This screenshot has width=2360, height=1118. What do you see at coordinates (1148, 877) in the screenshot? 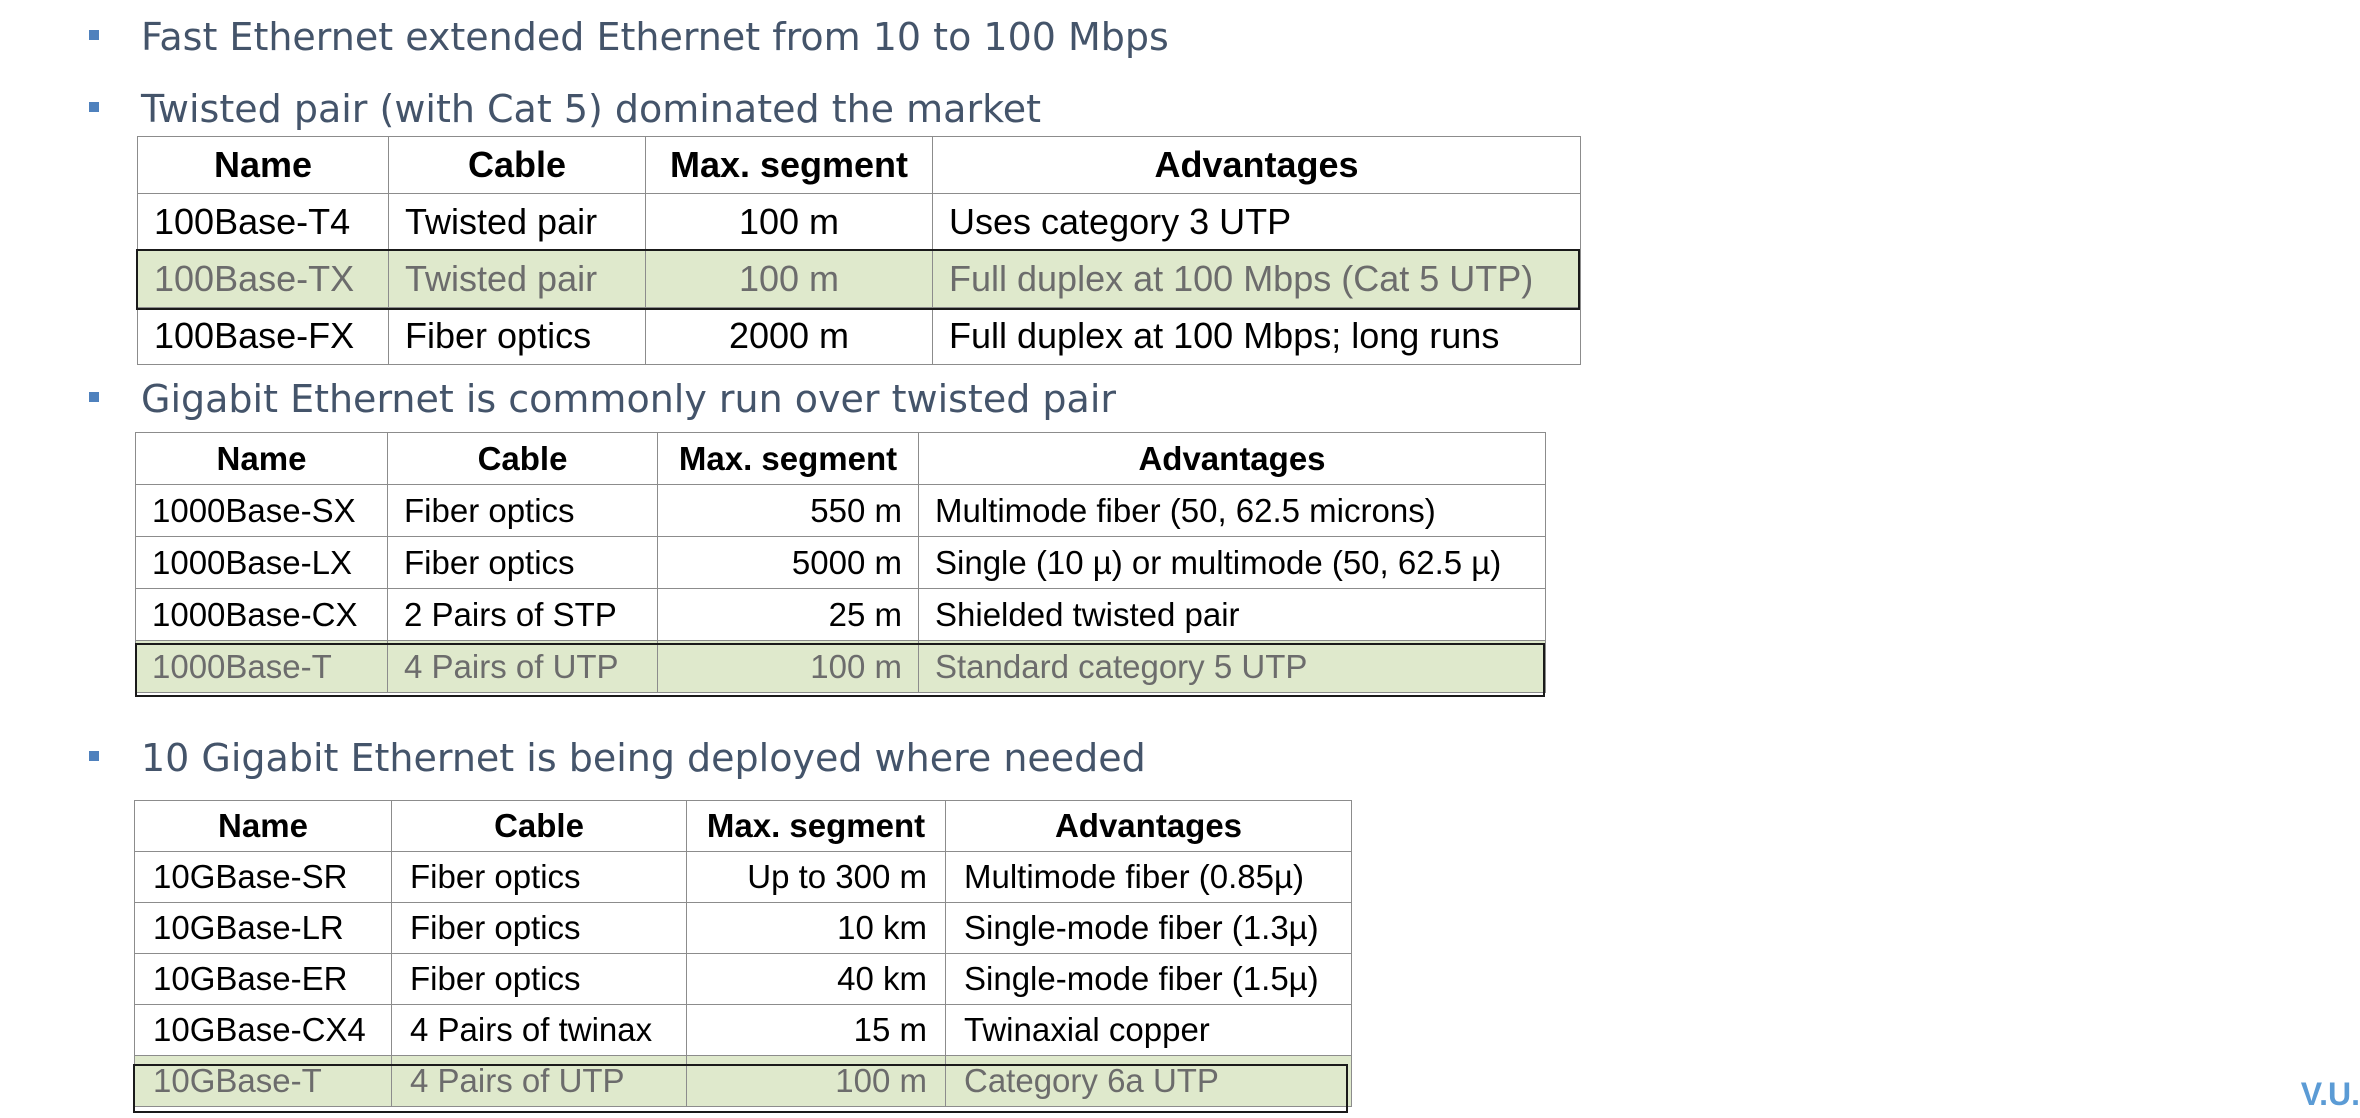
I see `cell-advantages: Multimode fiber (0.85µ)` at bounding box center [1148, 877].